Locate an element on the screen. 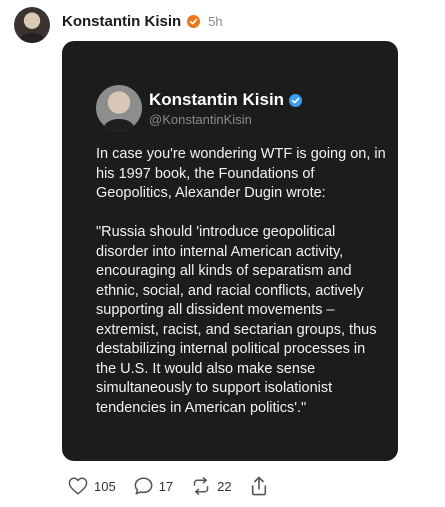 The width and height of the screenshot is (445, 507). share-button is located at coordinates (259, 486).